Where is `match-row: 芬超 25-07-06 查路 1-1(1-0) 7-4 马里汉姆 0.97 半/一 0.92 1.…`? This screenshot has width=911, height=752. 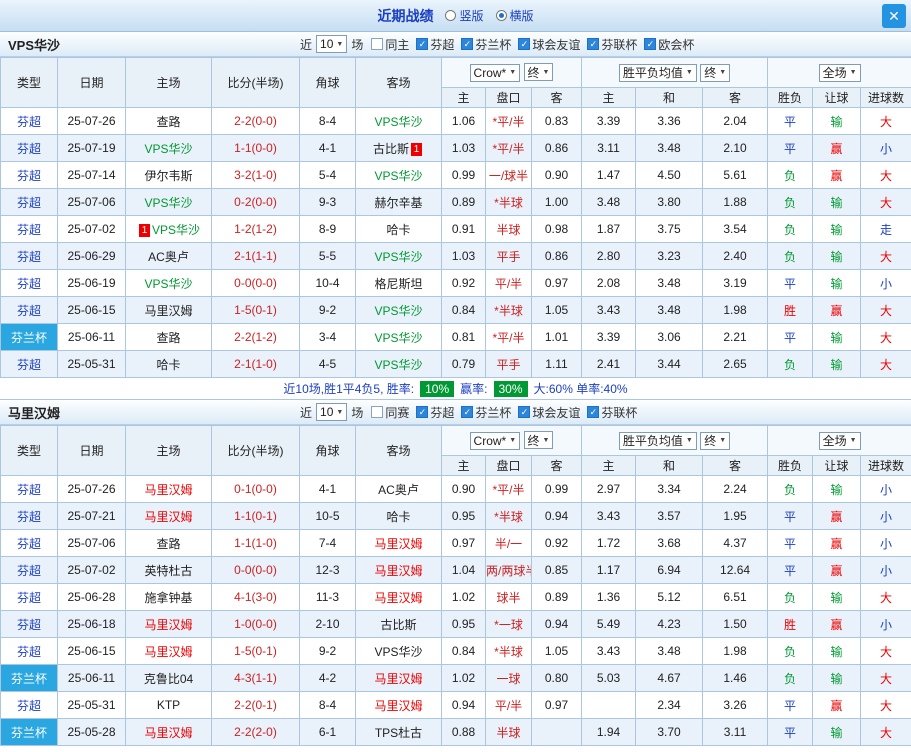
match-row: 芬超 25-07-06 查路 1-1(1-0) 7-4 马里汉姆 0.97 半/一 0.92 1.… is located at coordinates (455, 543).